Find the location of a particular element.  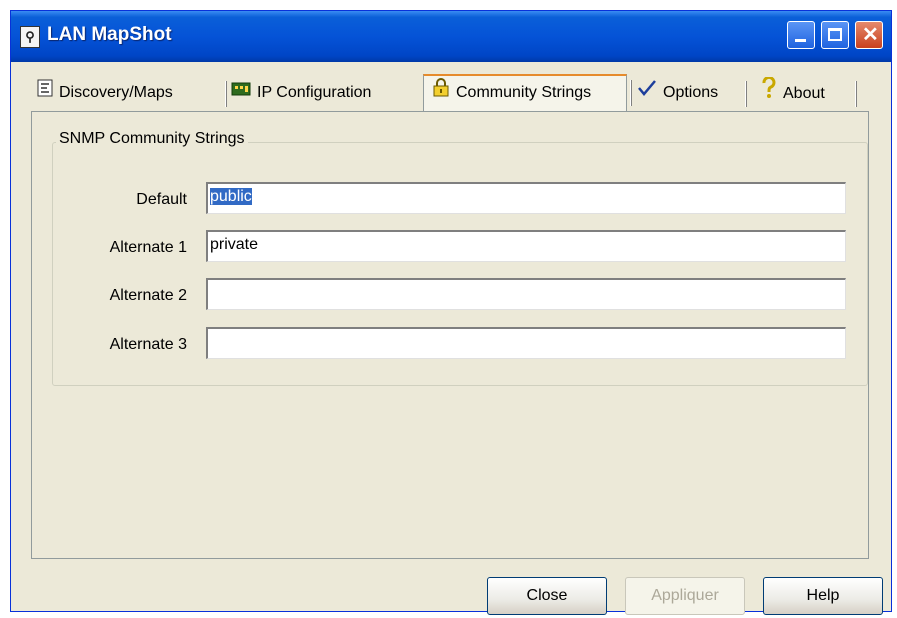

tab-ip-configuration: IP Configuration is located at coordinates (323, 93).